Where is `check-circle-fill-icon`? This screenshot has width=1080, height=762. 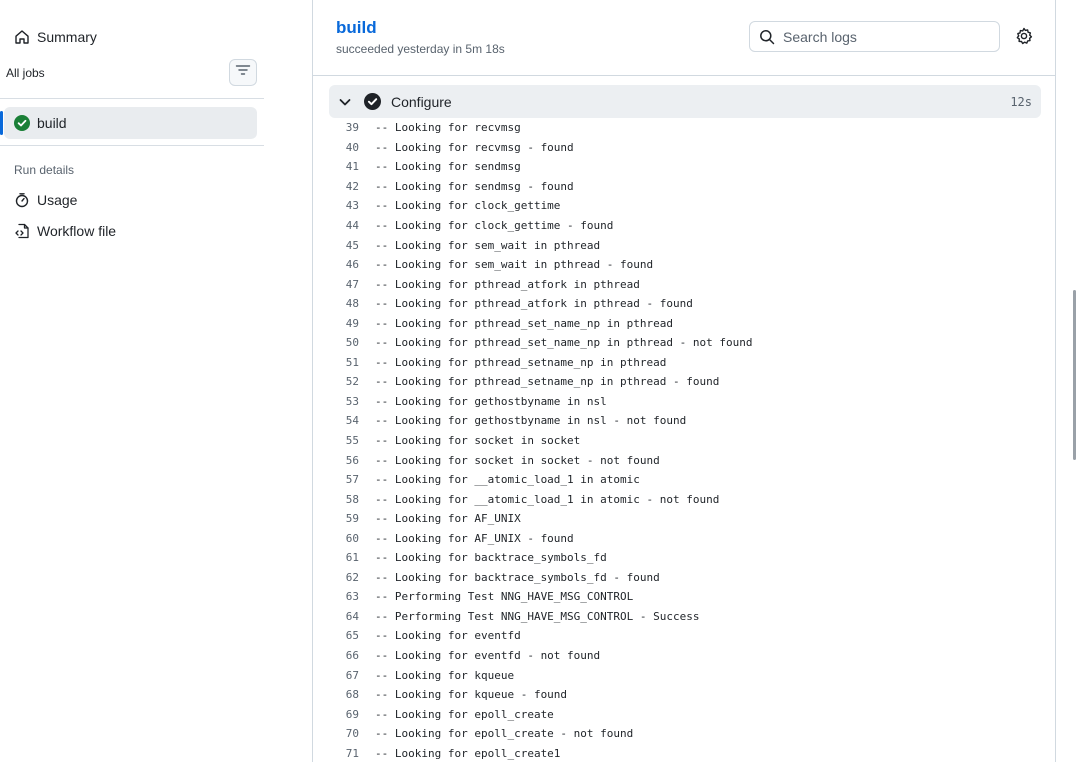 check-circle-fill-icon is located at coordinates (22, 123).